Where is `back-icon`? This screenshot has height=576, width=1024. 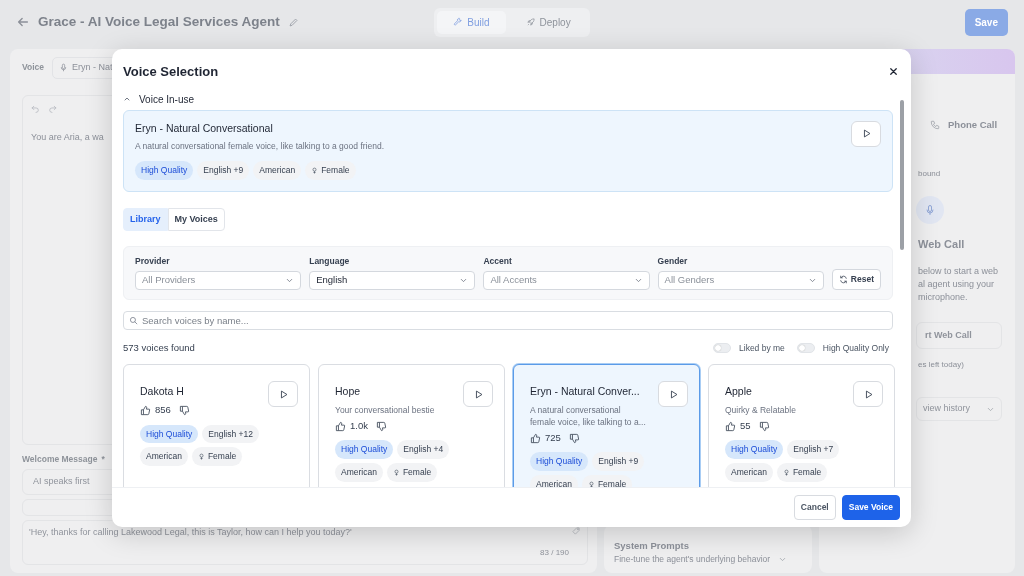 back-icon is located at coordinates (23, 22).